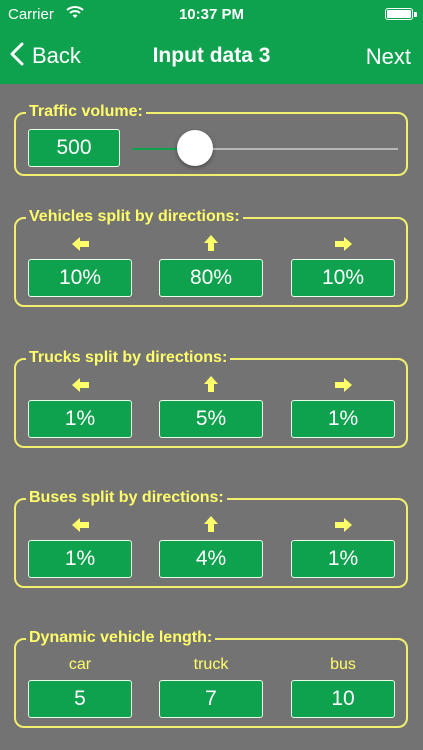 The image size is (423, 750). Describe the element at coordinates (195, 148) in the screenshot. I see `traffic-volume-slider-thumb` at that location.